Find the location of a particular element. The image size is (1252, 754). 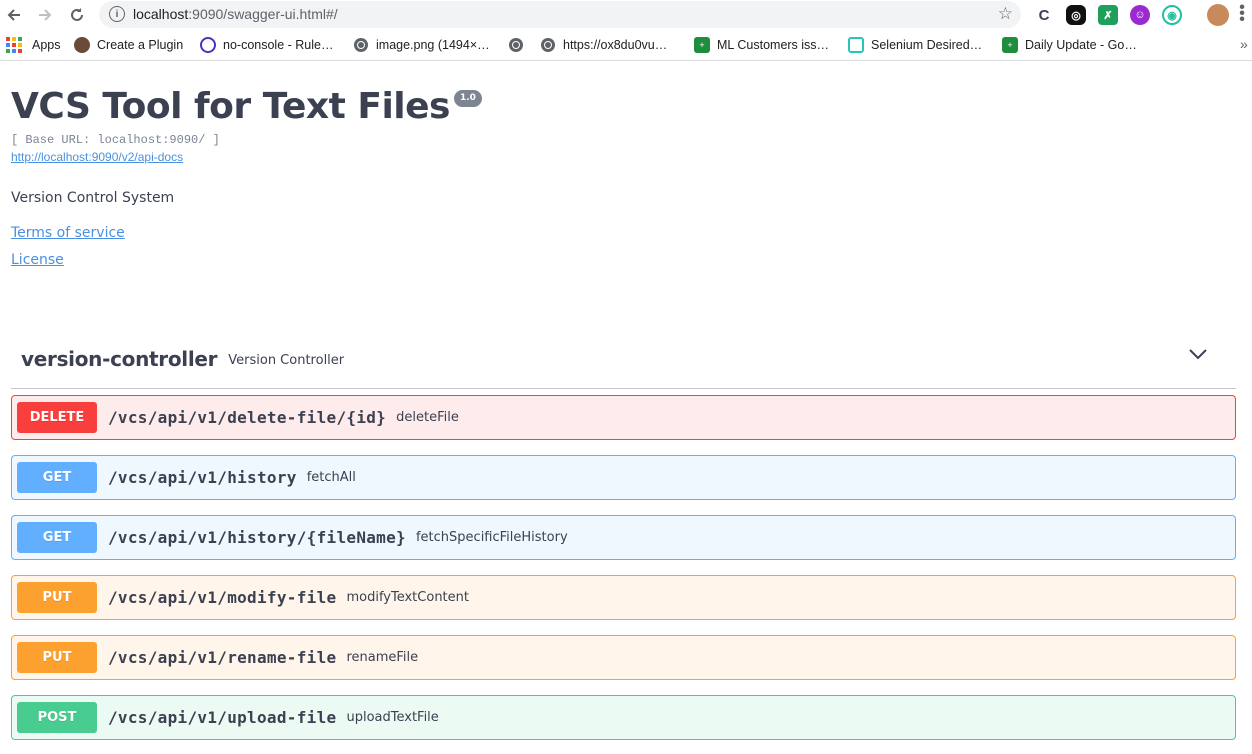

operation-path: /vcs/api/v1/history is located at coordinates (202, 477).